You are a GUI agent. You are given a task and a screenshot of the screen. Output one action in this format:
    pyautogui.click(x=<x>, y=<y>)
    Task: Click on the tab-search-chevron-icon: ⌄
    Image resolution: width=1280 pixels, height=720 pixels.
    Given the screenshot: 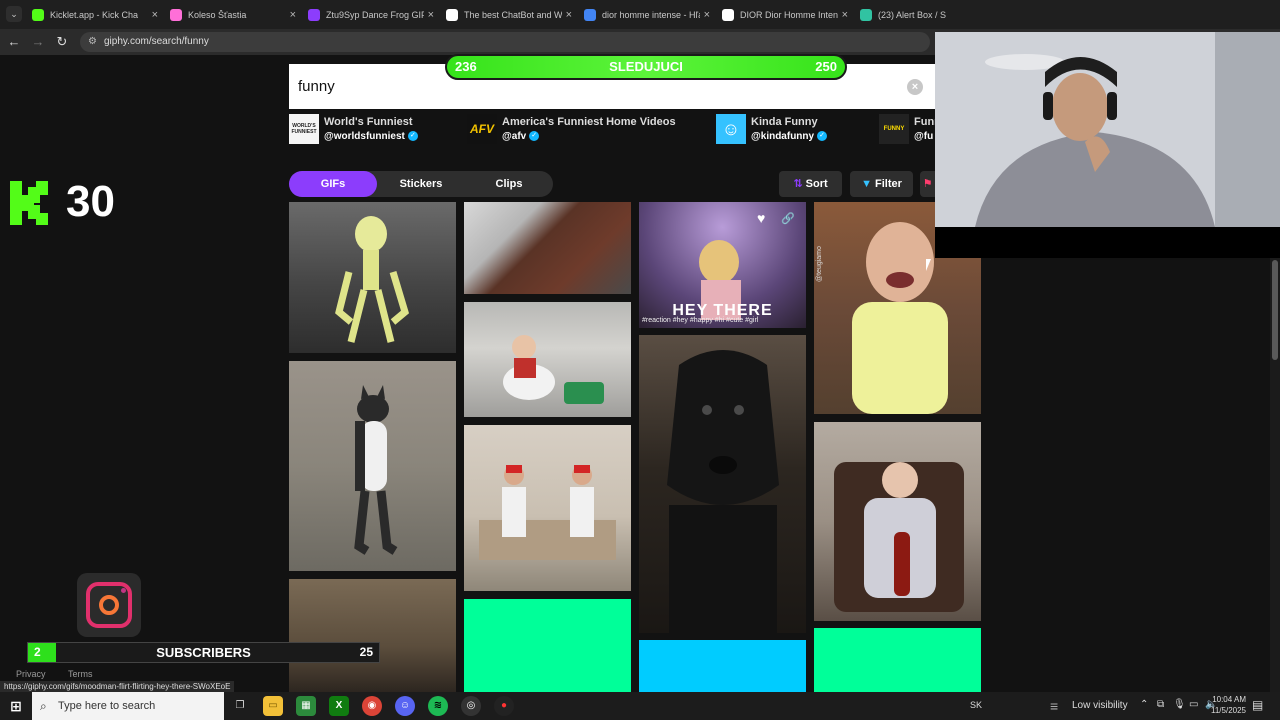 What is the action you would take?
    pyautogui.click(x=14, y=14)
    